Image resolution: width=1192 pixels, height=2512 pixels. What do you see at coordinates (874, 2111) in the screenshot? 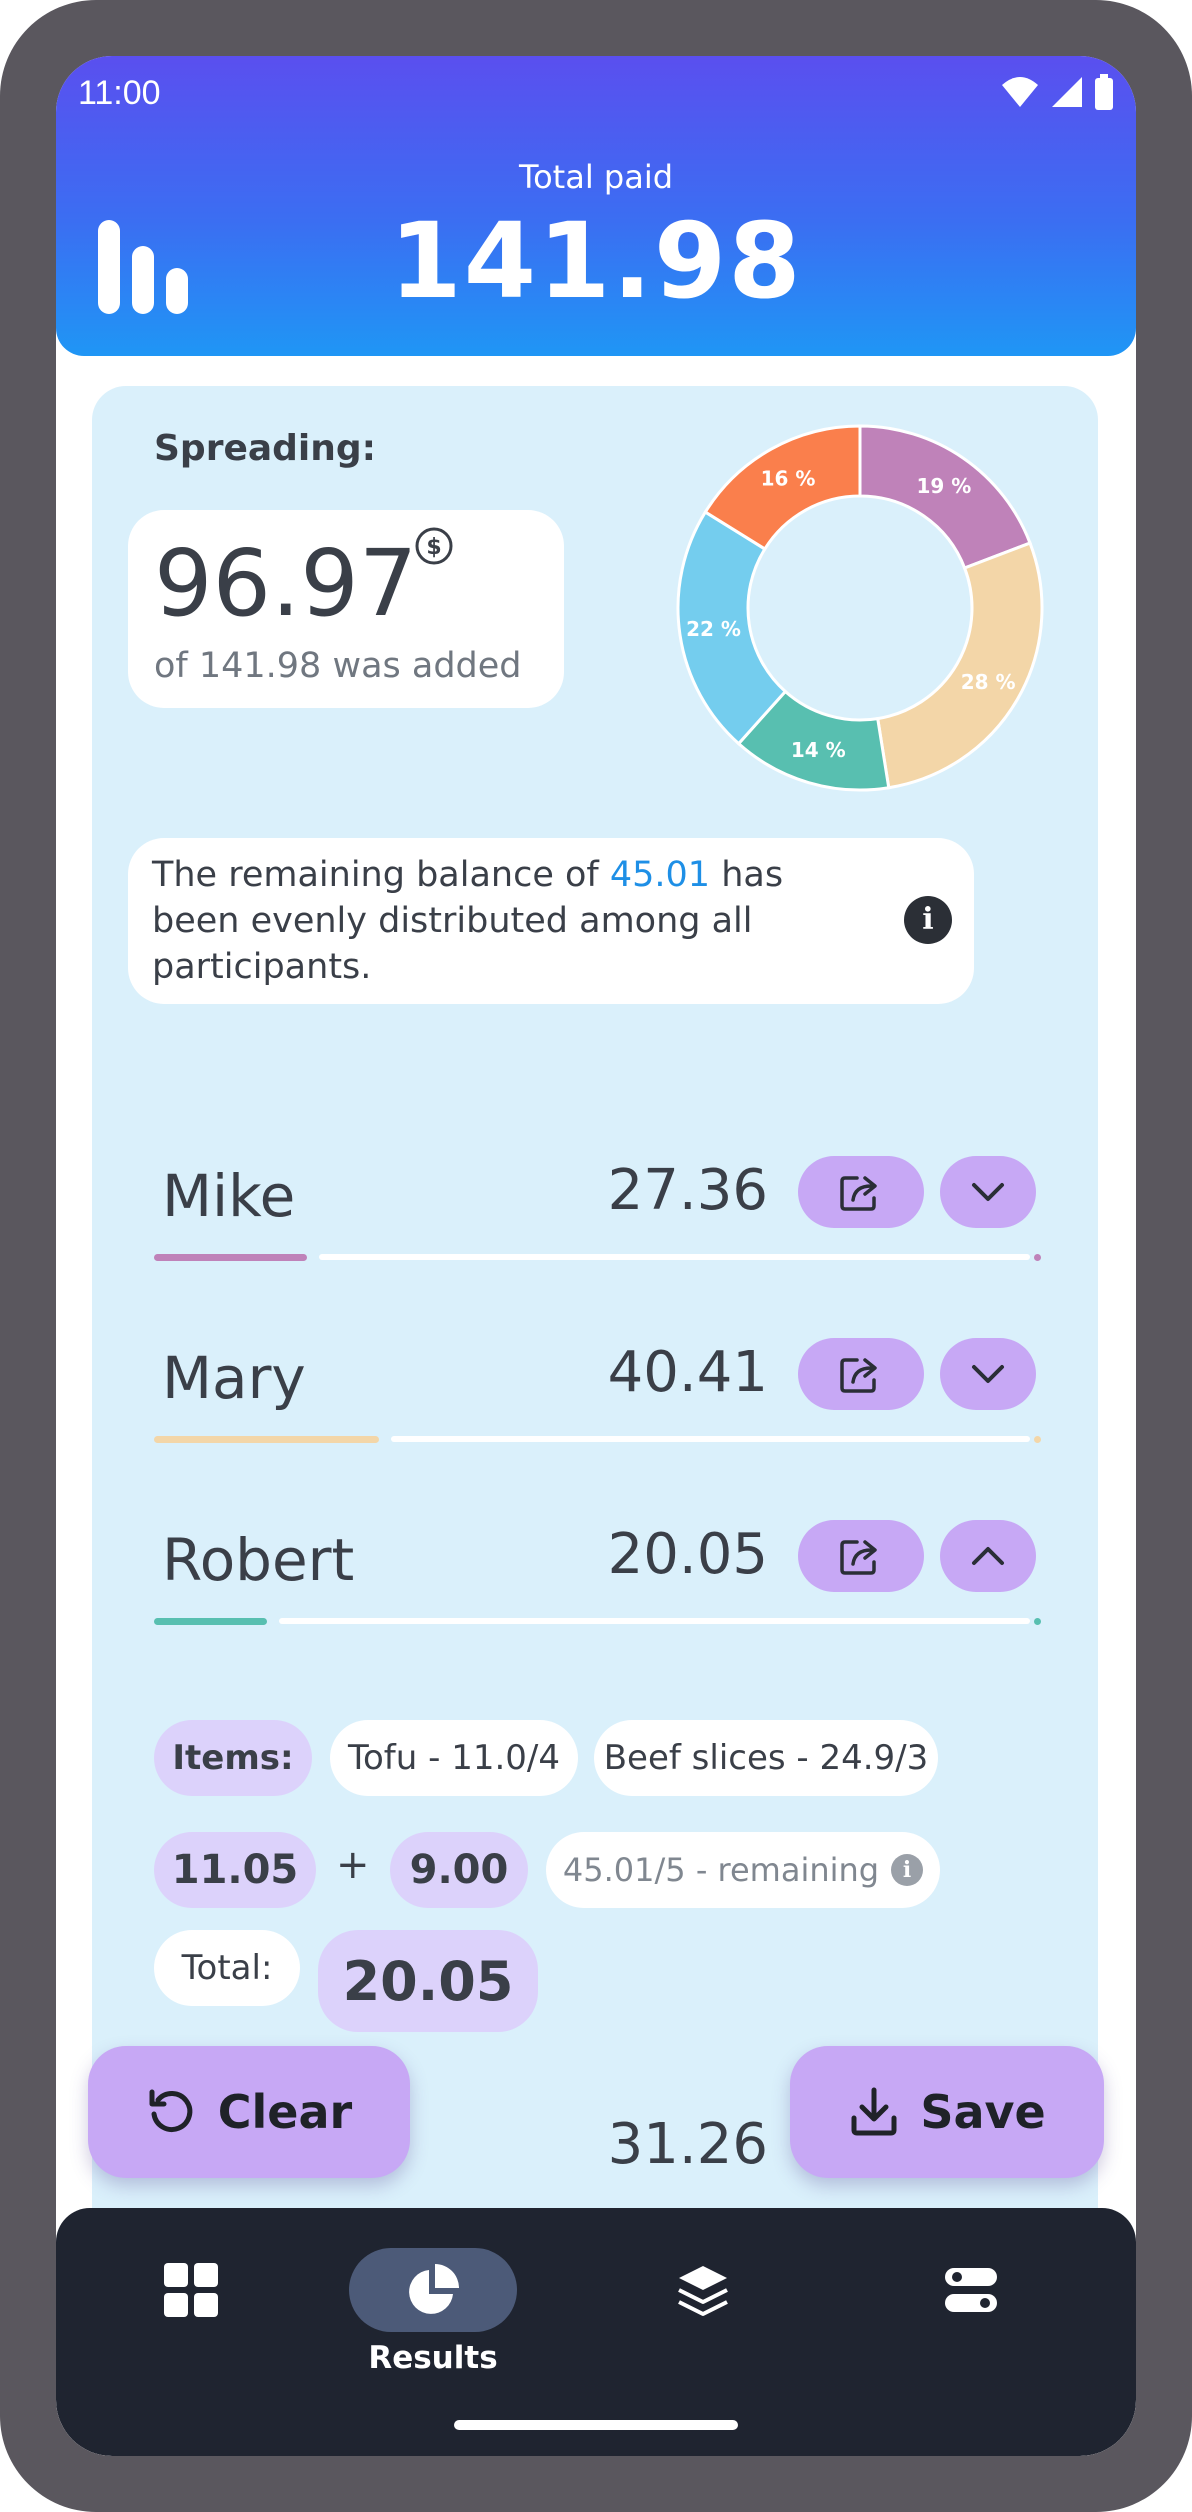
I see `download-icon` at bounding box center [874, 2111].